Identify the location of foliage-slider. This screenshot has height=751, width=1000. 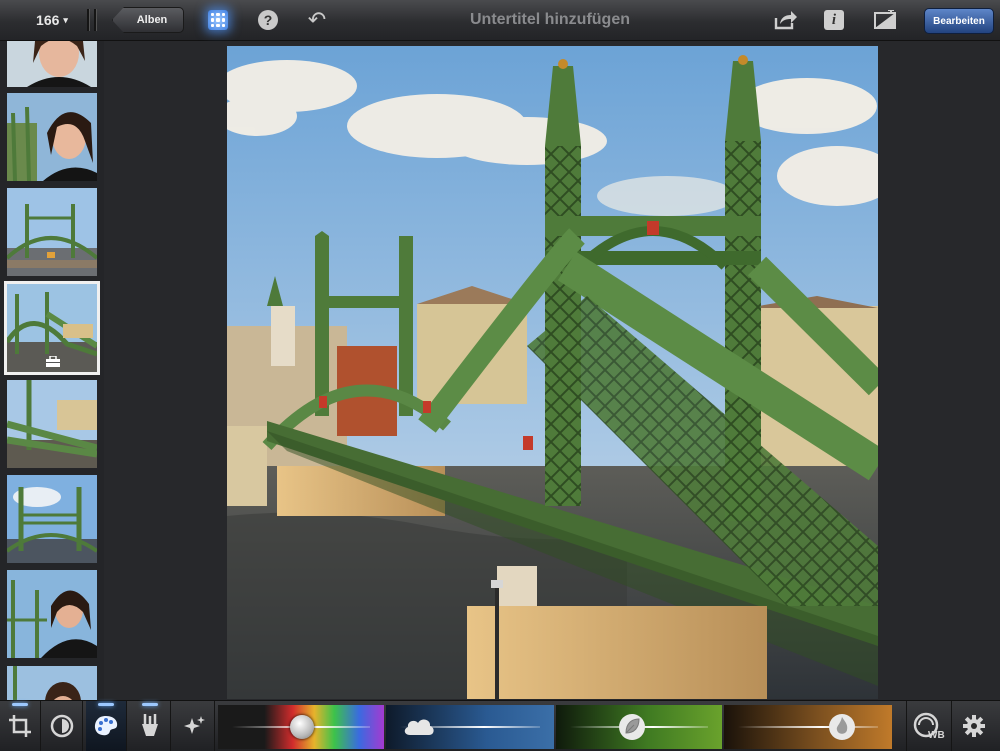
(639, 727).